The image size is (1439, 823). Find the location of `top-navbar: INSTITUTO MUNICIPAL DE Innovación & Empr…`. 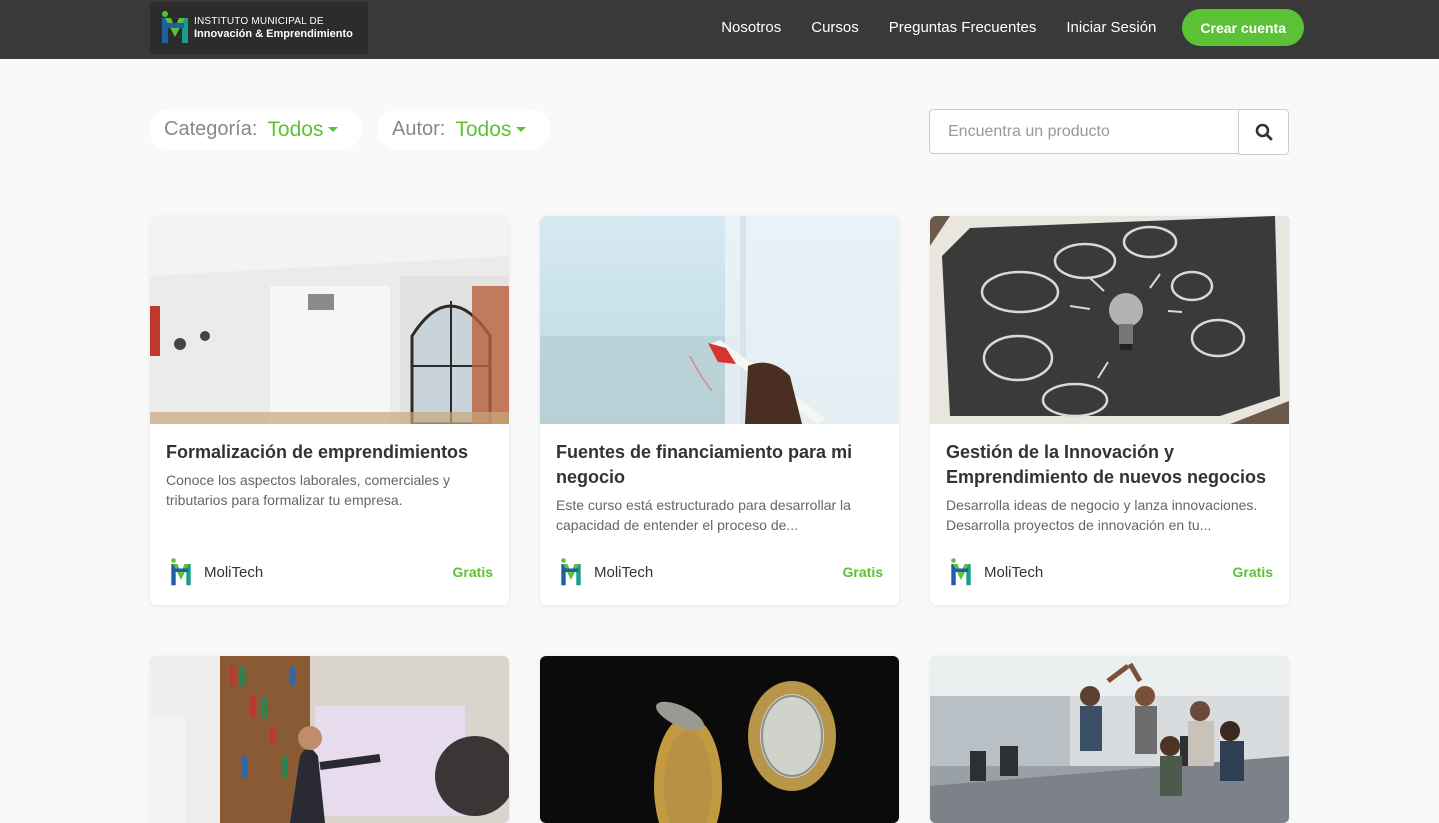

top-navbar: INSTITUTO MUNICIPAL DE Innovación & Empr… is located at coordinates (719, 29).